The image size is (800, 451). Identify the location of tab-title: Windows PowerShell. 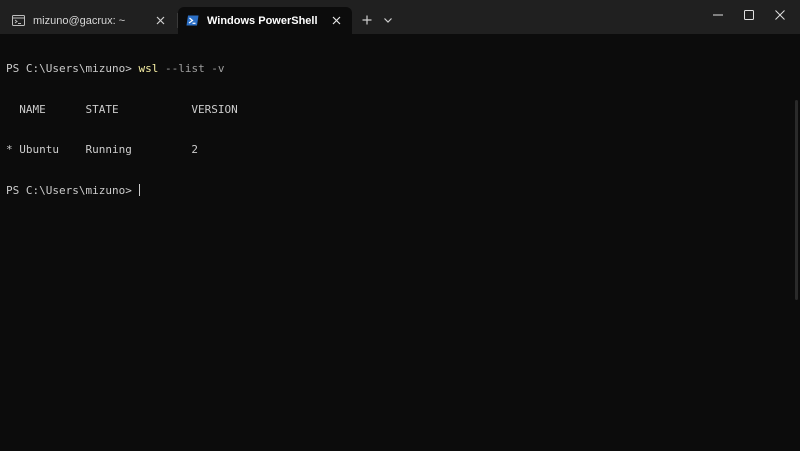
(262, 20).